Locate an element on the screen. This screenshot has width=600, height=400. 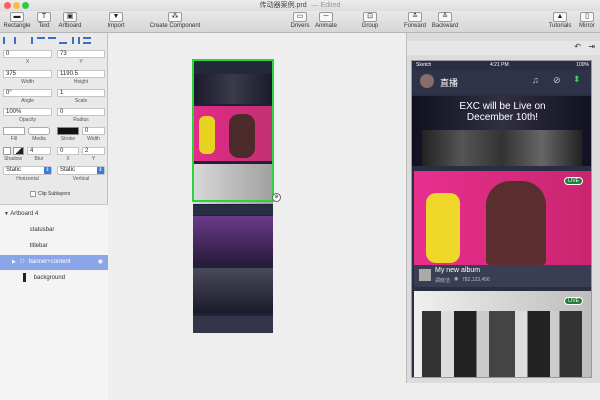
drivers-button: ▭ Drivers is located at coordinates (300, 22).